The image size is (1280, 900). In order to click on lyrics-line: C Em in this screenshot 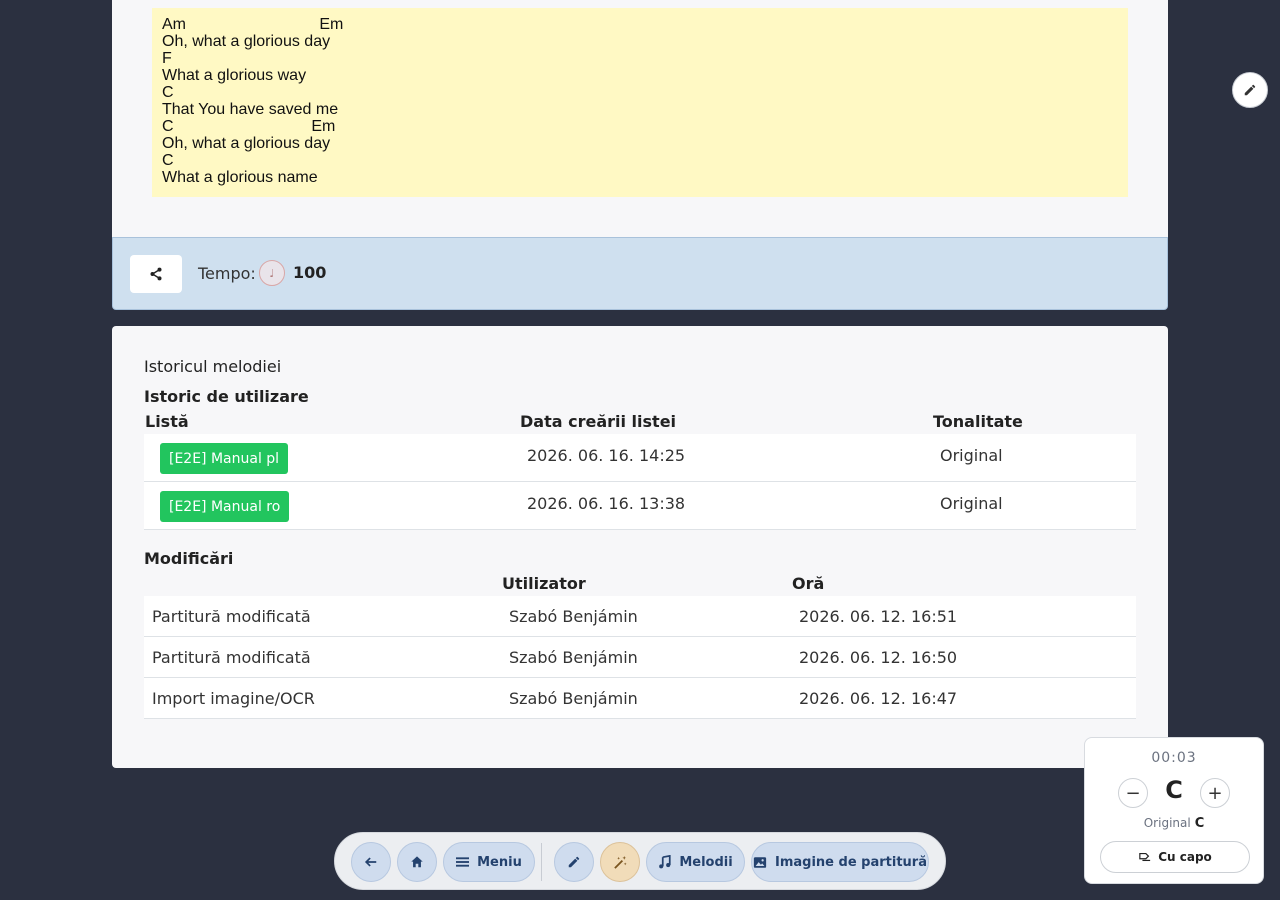, I will do `click(249, 126)`.